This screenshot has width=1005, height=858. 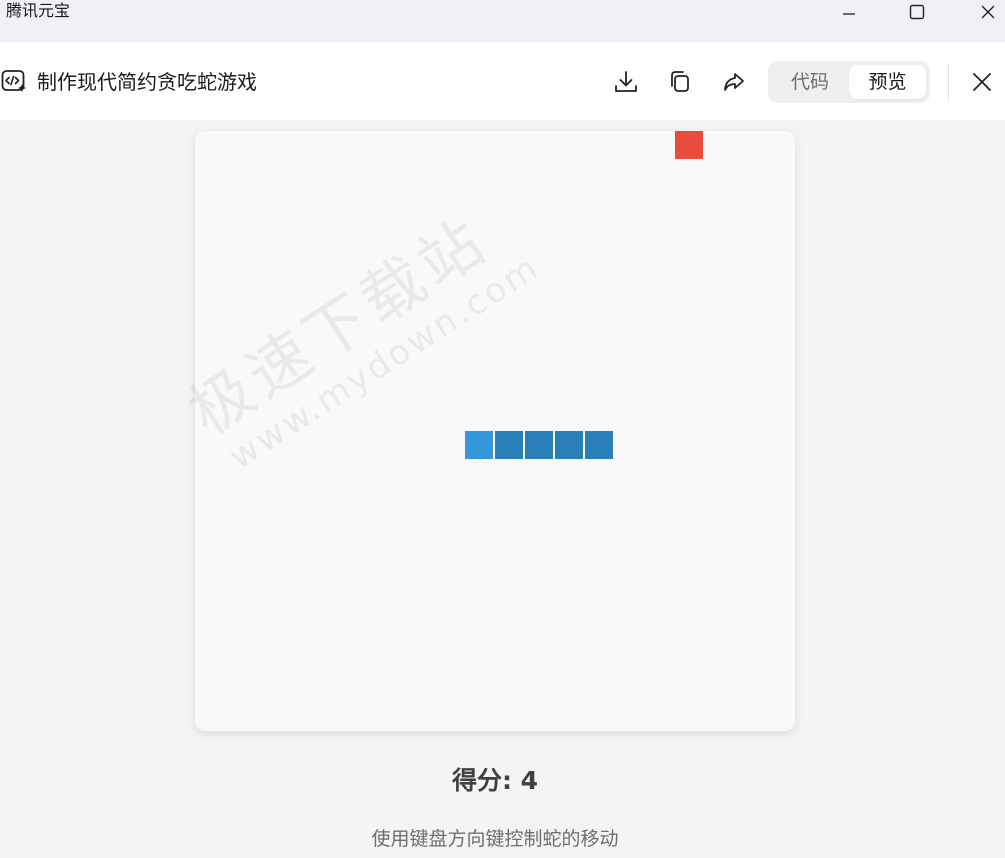 What do you see at coordinates (495, 780) in the screenshot?
I see `score-display: 得分: 4` at bounding box center [495, 780].